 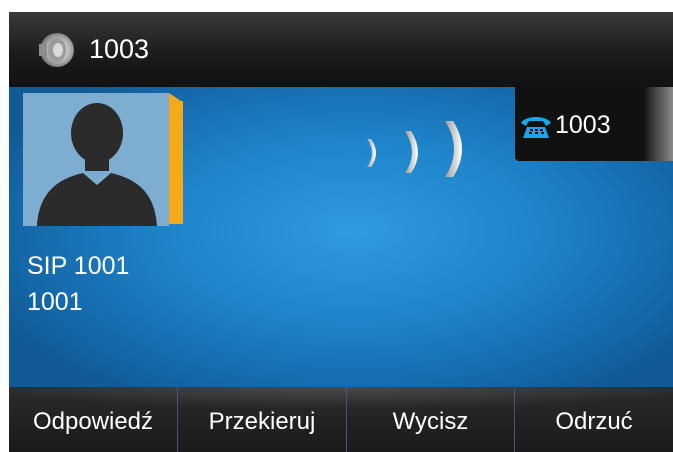 What do you see at coordinates (78, 266) in the screenshot?
I see `caller-name: SIP 1001` at bounding box center [78, 266].